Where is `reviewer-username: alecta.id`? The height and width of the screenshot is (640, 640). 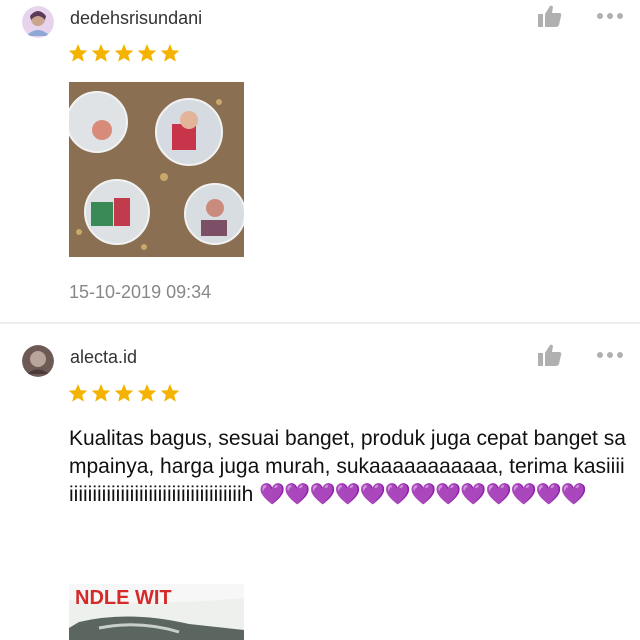
reviewer-username: alecta.id is located at coordinates (103, 357).